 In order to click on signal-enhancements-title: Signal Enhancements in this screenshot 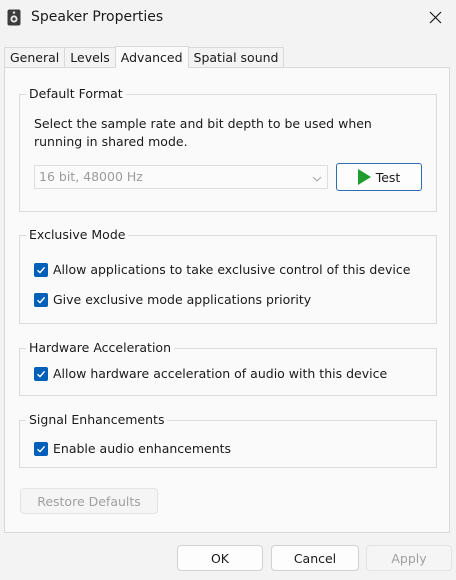, I will do `click(97, 420)`.